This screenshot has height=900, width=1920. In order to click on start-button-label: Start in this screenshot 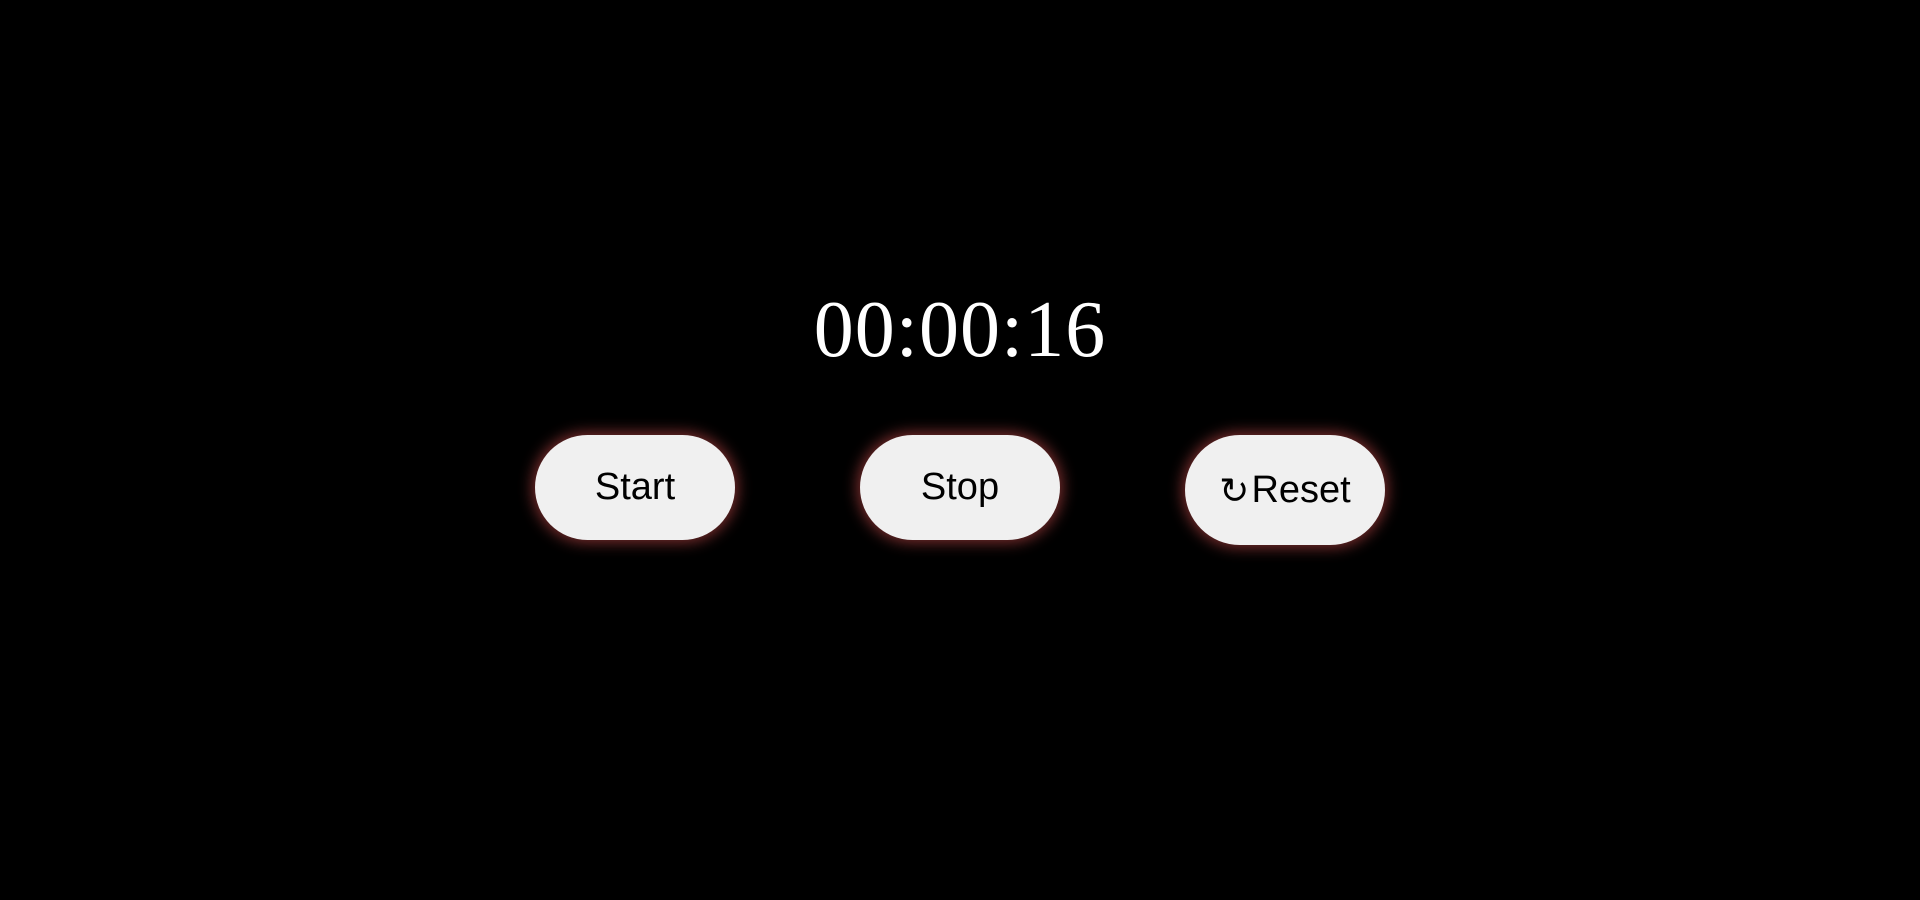, I will do `click(635, 487)`.